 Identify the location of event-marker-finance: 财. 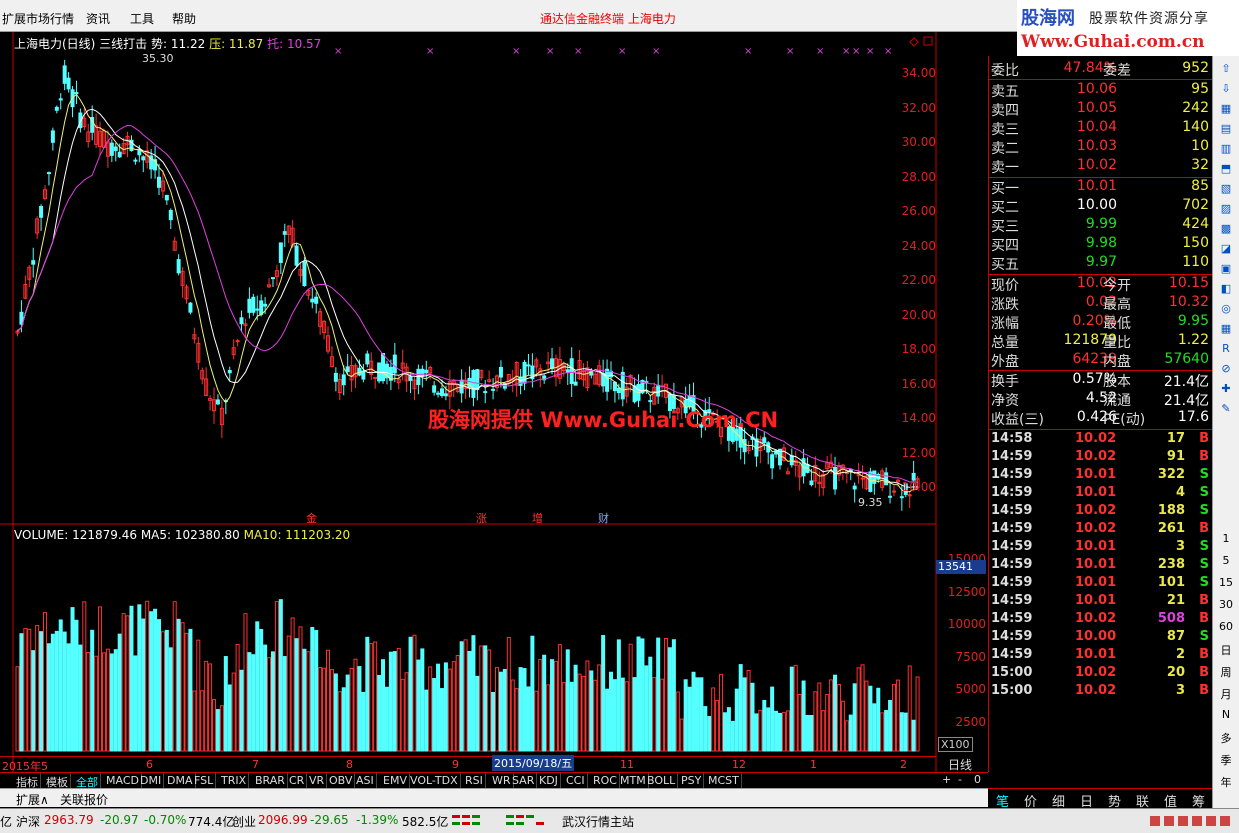
(603, 518).